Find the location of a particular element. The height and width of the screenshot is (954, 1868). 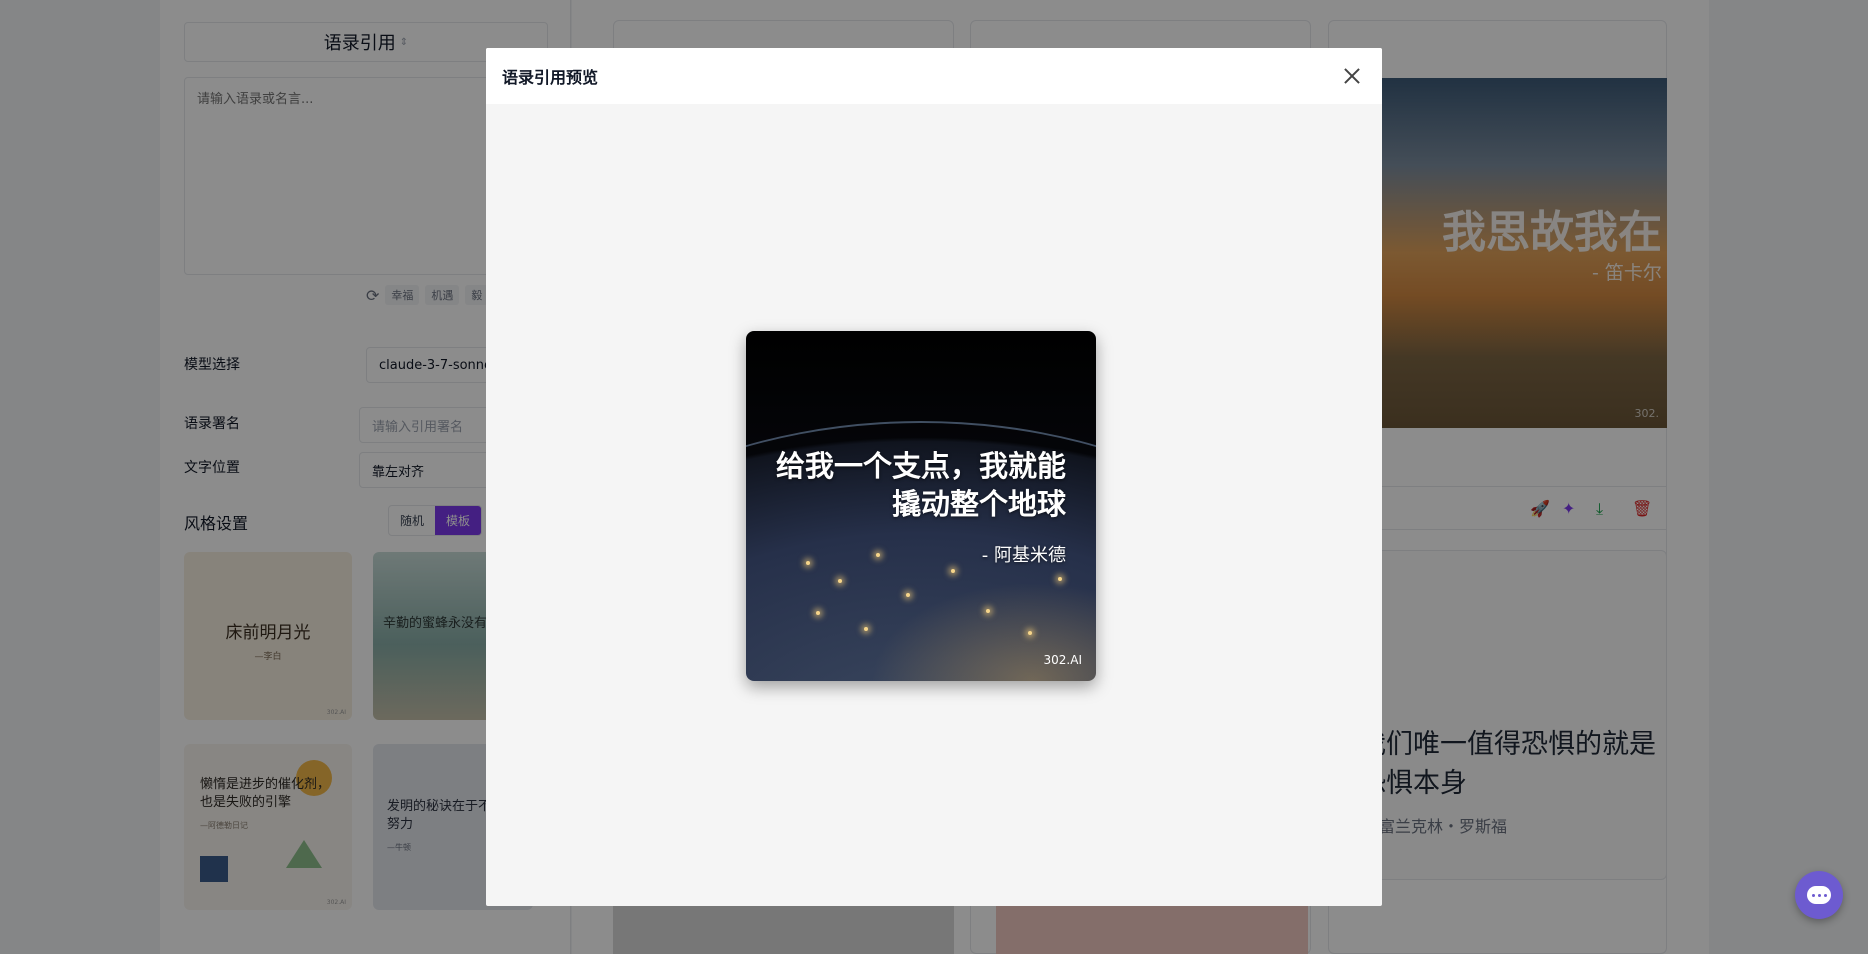

chat-icon is located at coordinates (1819, 895).